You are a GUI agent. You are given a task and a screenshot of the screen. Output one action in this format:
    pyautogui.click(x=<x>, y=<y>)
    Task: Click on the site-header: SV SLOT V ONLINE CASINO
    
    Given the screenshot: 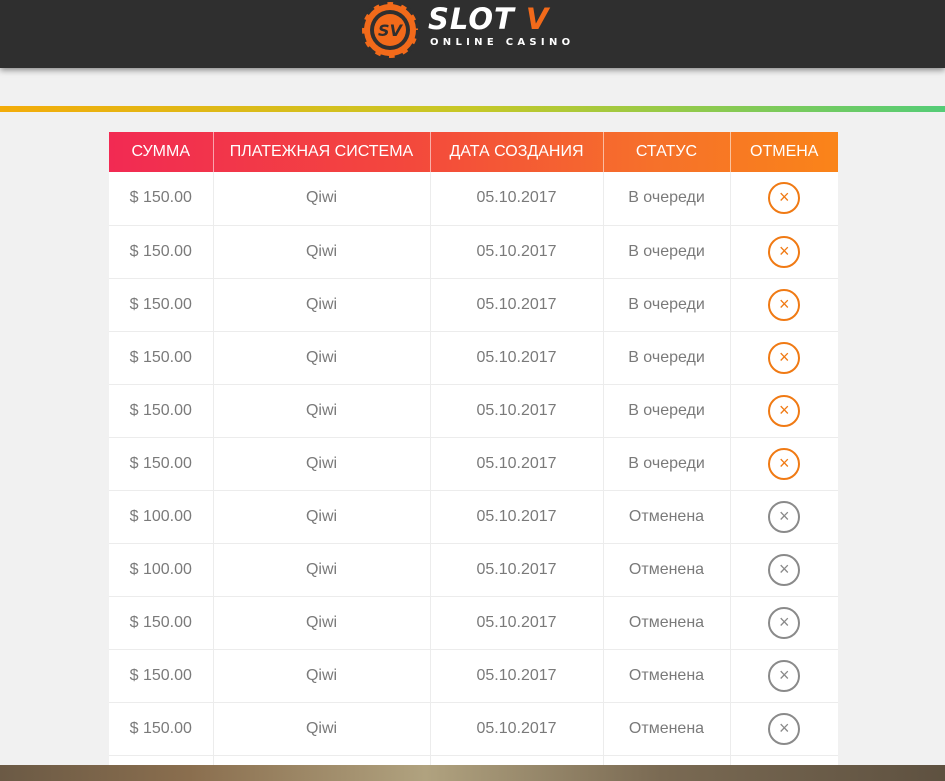 What is the action you would take?
    pyautogui.click(x=472, y=34)
    